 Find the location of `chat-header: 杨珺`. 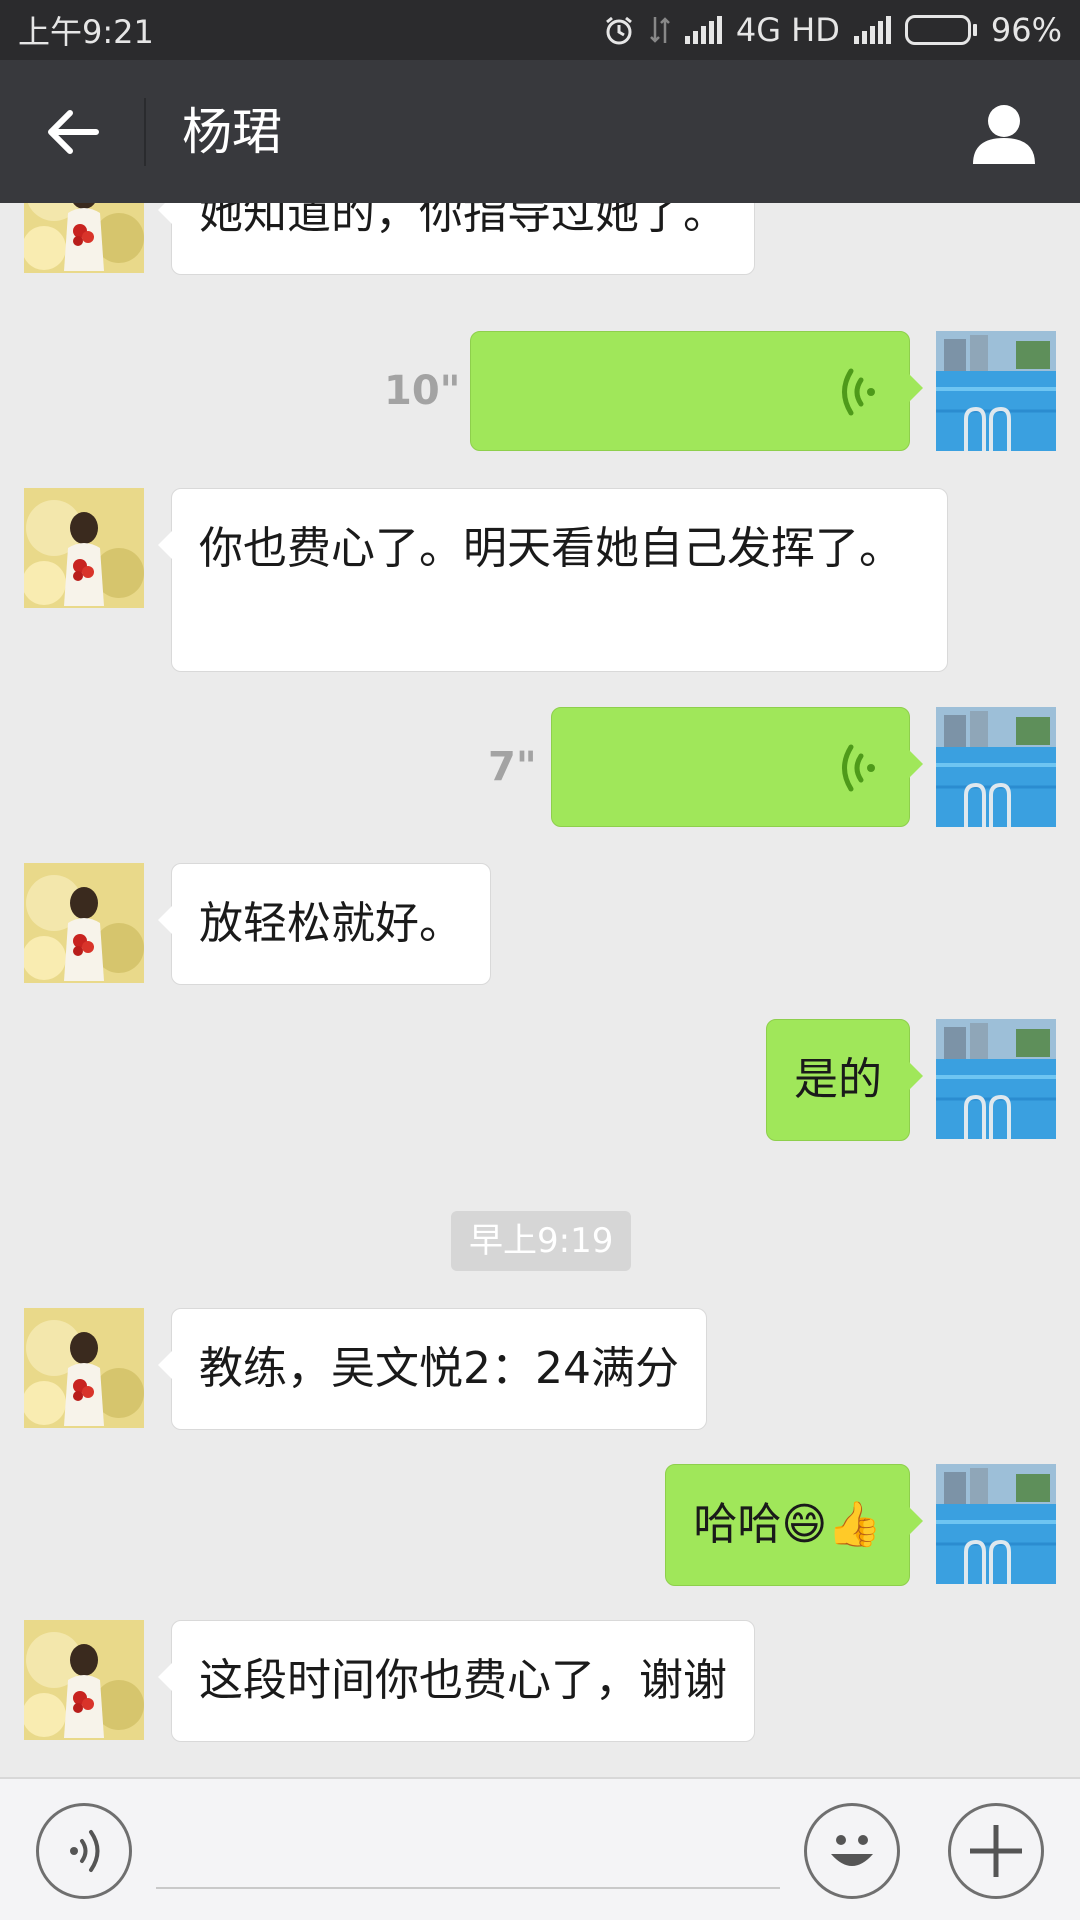

chat-header: 杨珺 is located at coordinates (540, 131).